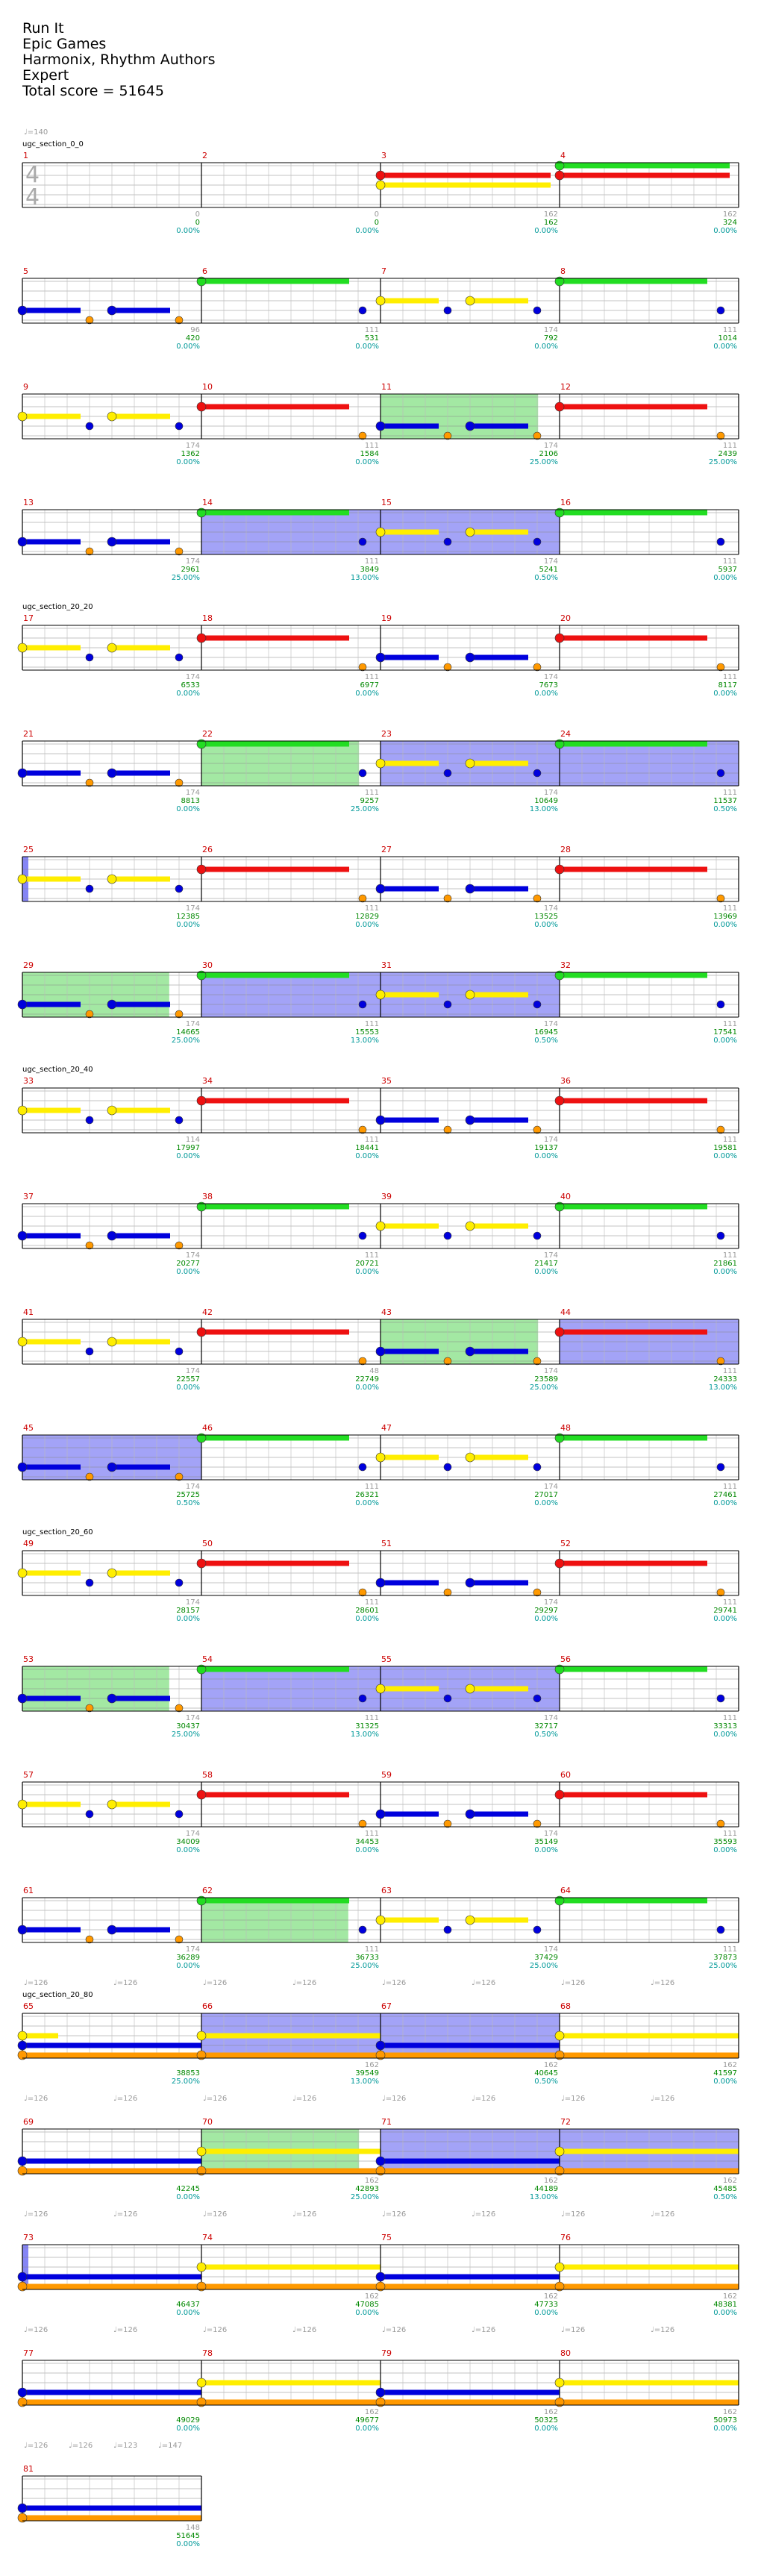 The width and height of the screenshot is (764, 2576). What do you see at coordinates (29, 849) in the screenshot?
I see `measure-number: 25` at bounding box center [29, 849].